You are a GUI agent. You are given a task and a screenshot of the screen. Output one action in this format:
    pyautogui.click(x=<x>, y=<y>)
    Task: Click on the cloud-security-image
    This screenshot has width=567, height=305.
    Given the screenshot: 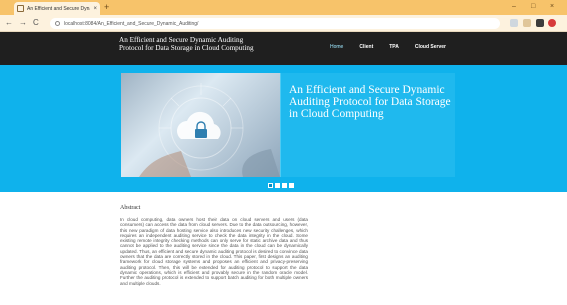 What is the action you would take?
    pyautogui.click(x=200, y=125)
    